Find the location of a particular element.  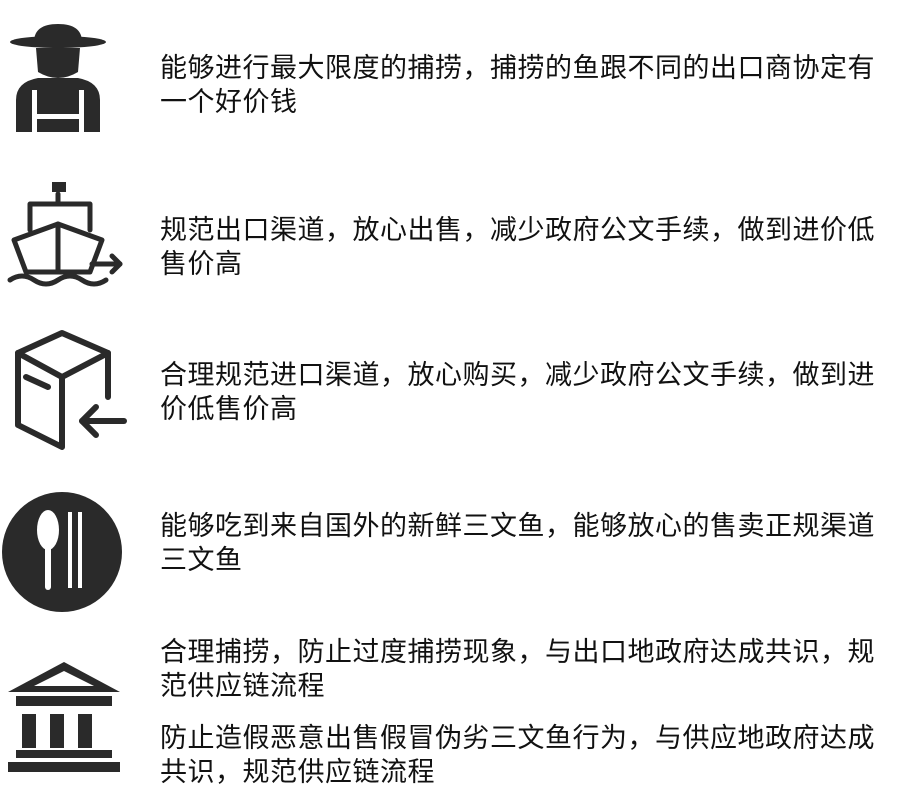

farmer-icon is located at coordinates (60, 77).